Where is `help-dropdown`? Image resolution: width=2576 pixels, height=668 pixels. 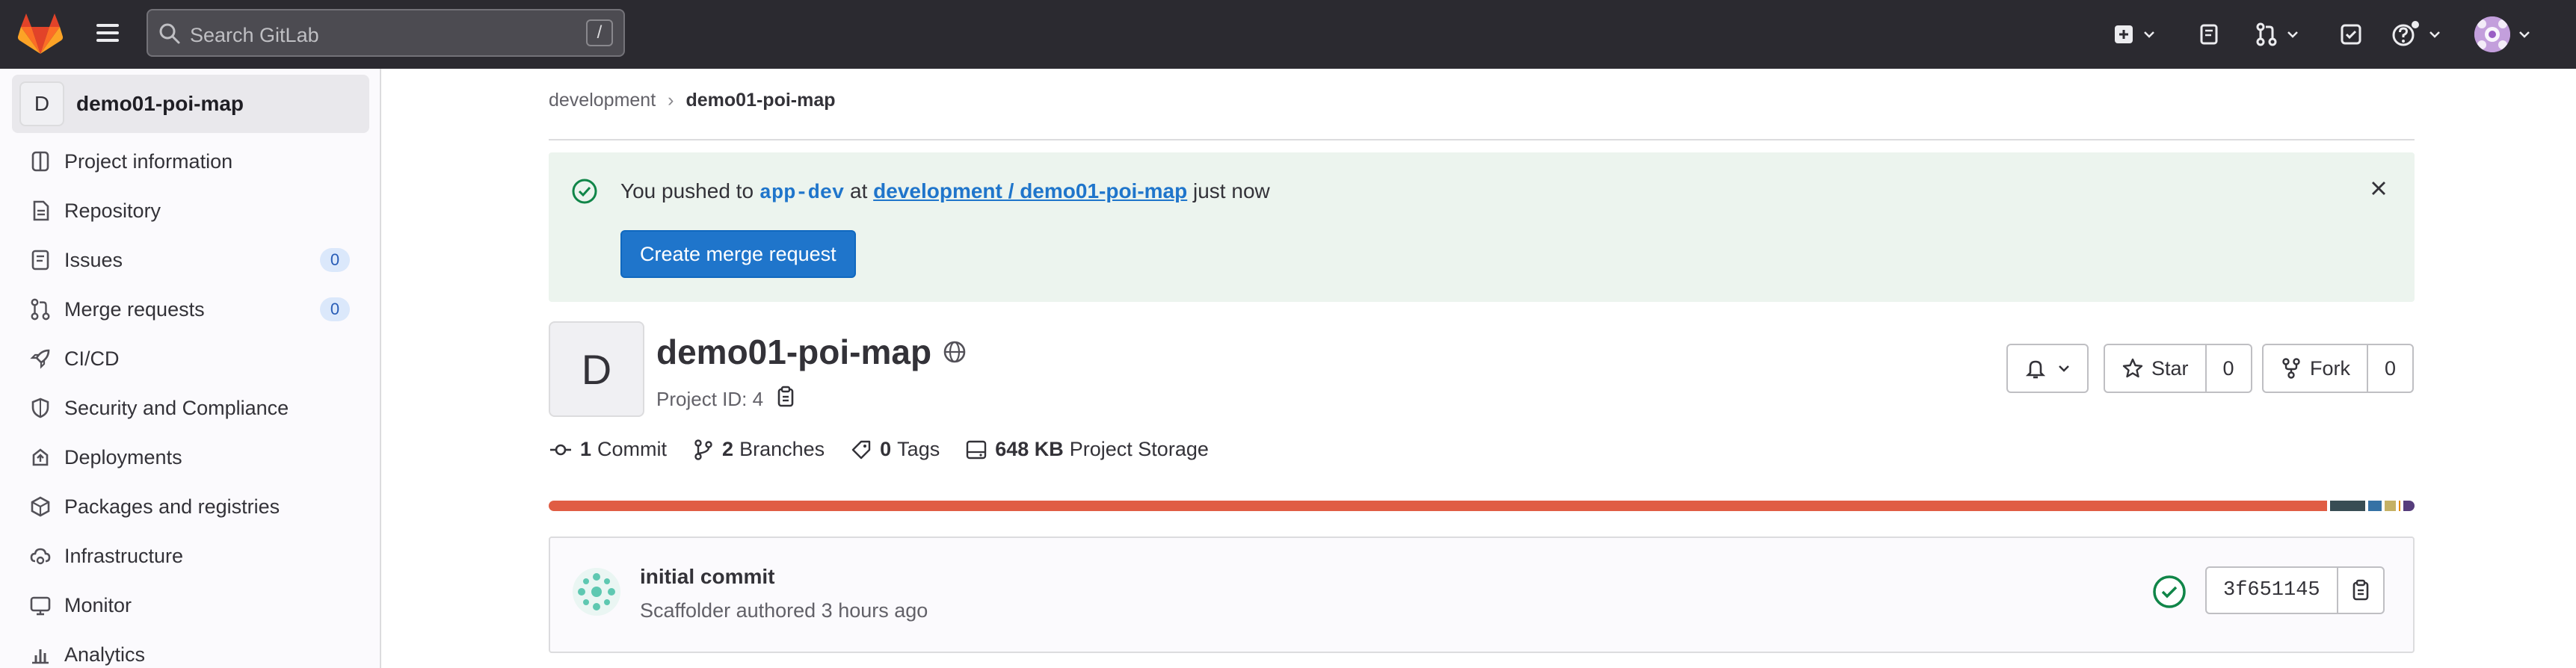 help-dropdown is located at coordinates (2416, 34).